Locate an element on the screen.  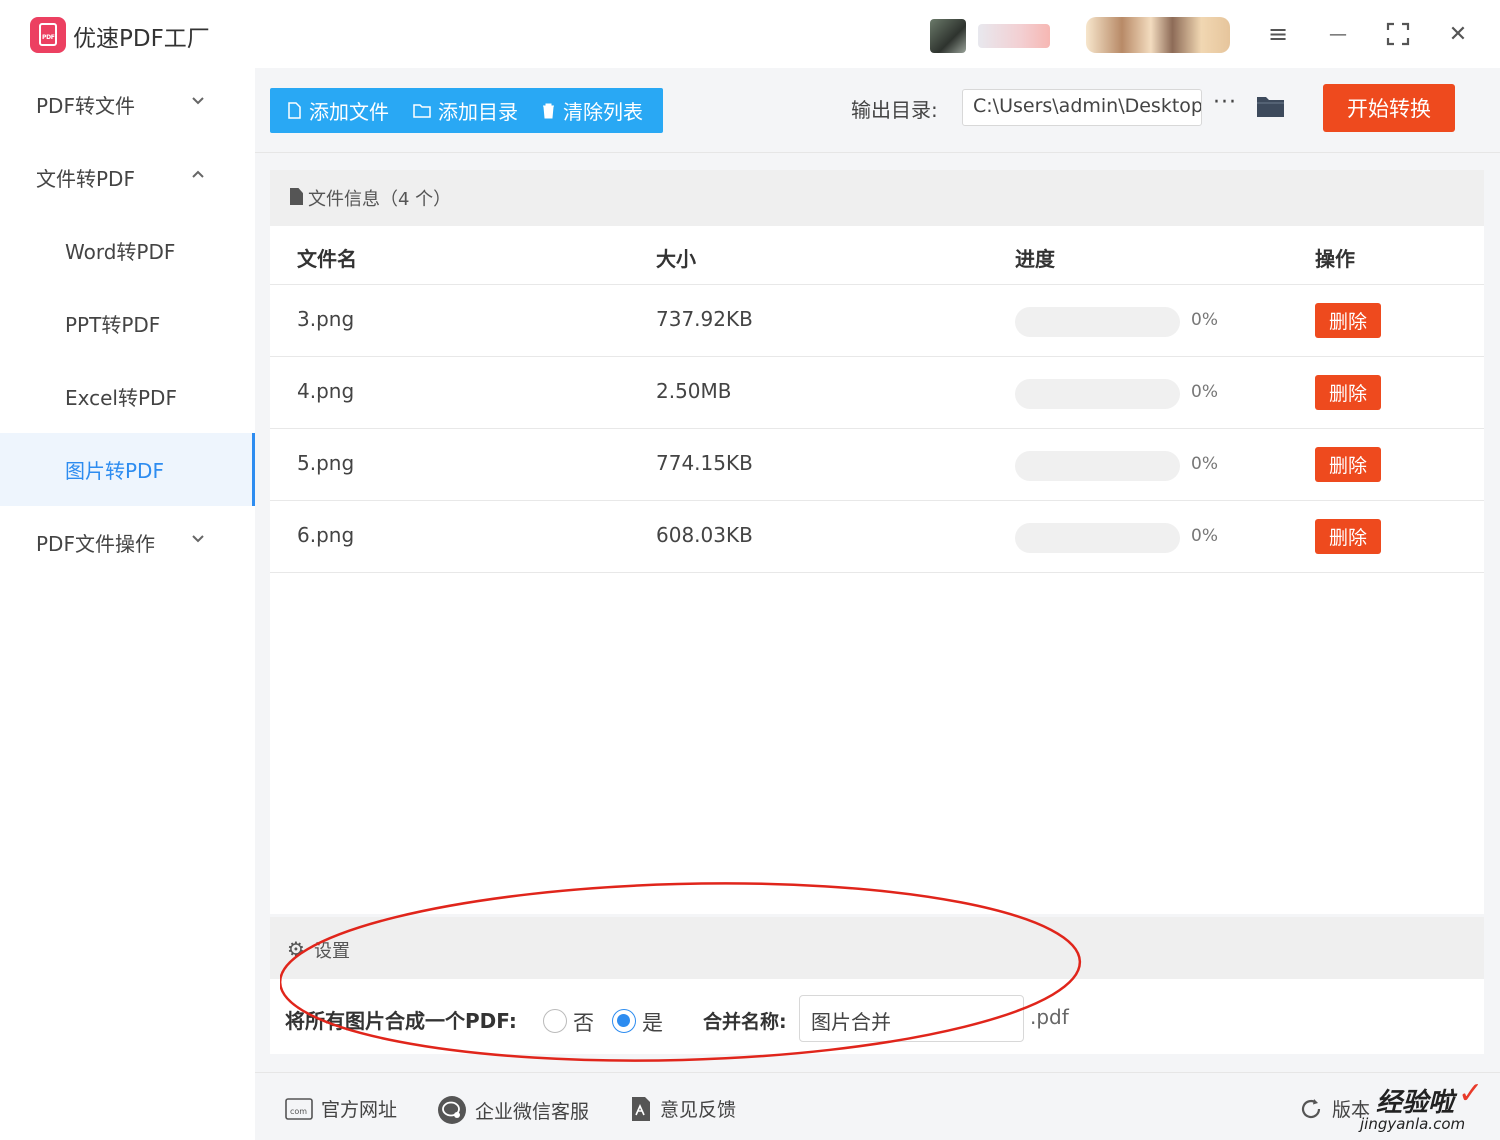
sidebar-item-pdf-to-file: PDF转文件 is located at coordinates (127, 104).